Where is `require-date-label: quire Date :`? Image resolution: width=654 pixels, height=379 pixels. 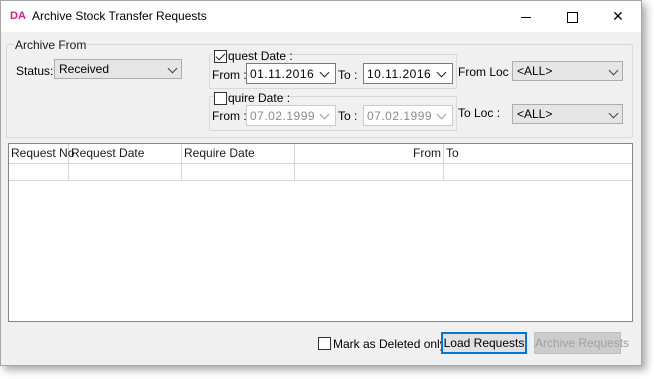
require-date-label: quire Date : is located at coordinates (259, 98).